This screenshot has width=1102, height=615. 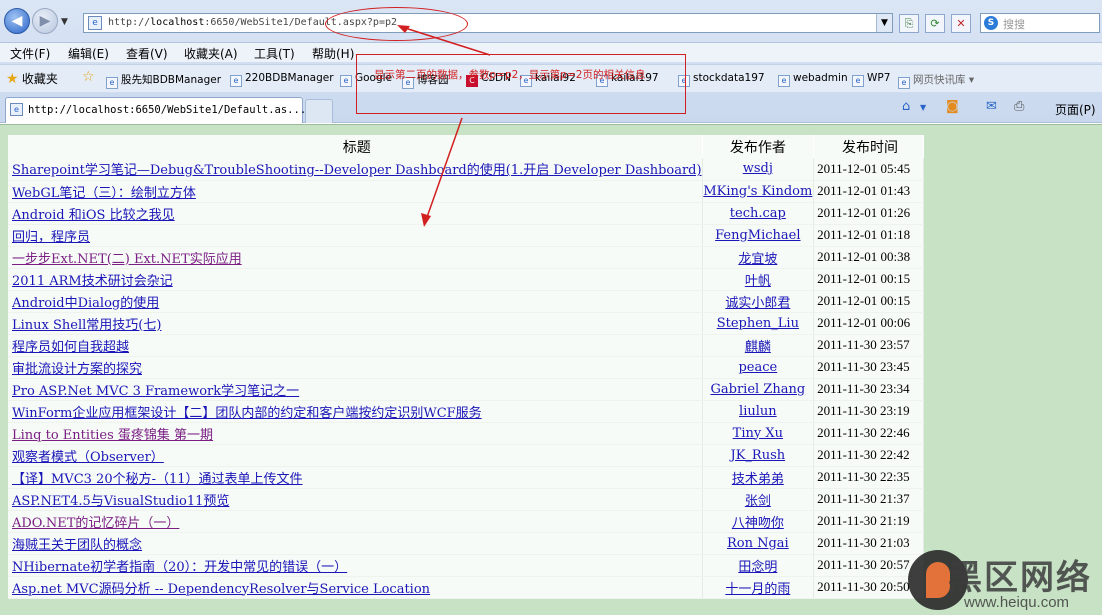 I want to click on article-title-link: Pro ASP.Net MVC 3 Framework学习笔记之一, so click(x=155, y=391).